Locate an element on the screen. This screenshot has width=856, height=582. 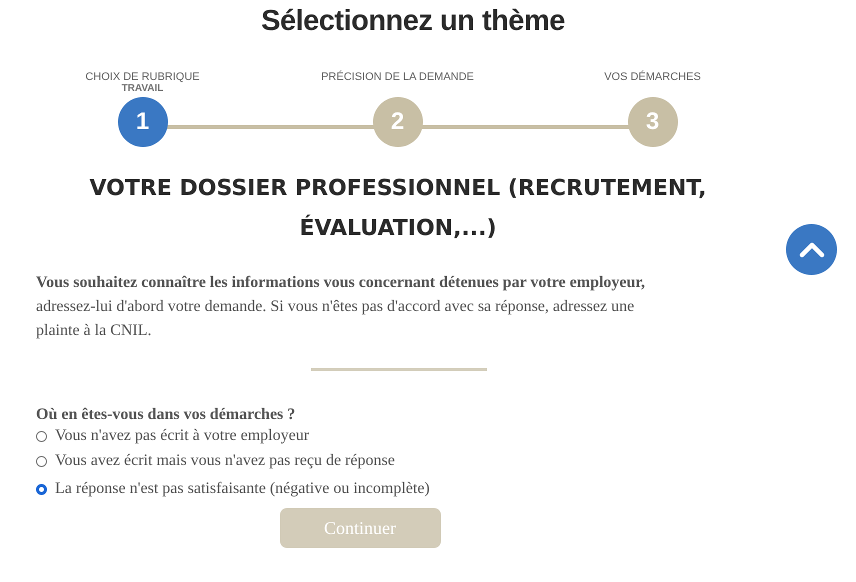
chevron-up-icon is located at coordinates (811, 250).